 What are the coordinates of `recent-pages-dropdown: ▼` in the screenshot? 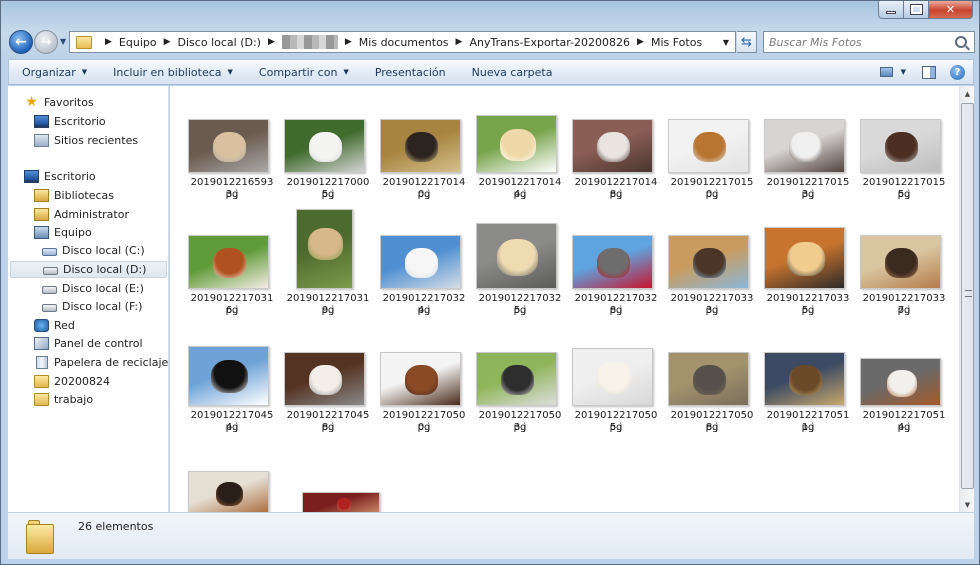 It's located at (63, 41).